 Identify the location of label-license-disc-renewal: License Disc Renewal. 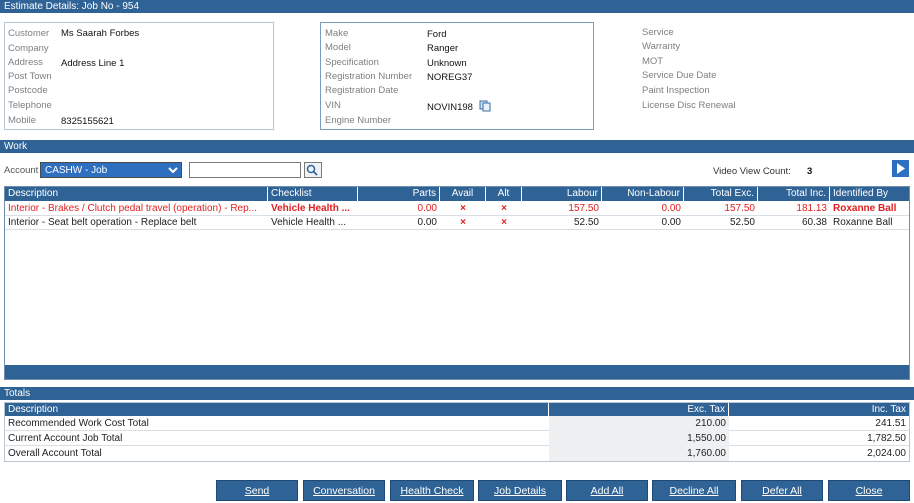
(689, 105).